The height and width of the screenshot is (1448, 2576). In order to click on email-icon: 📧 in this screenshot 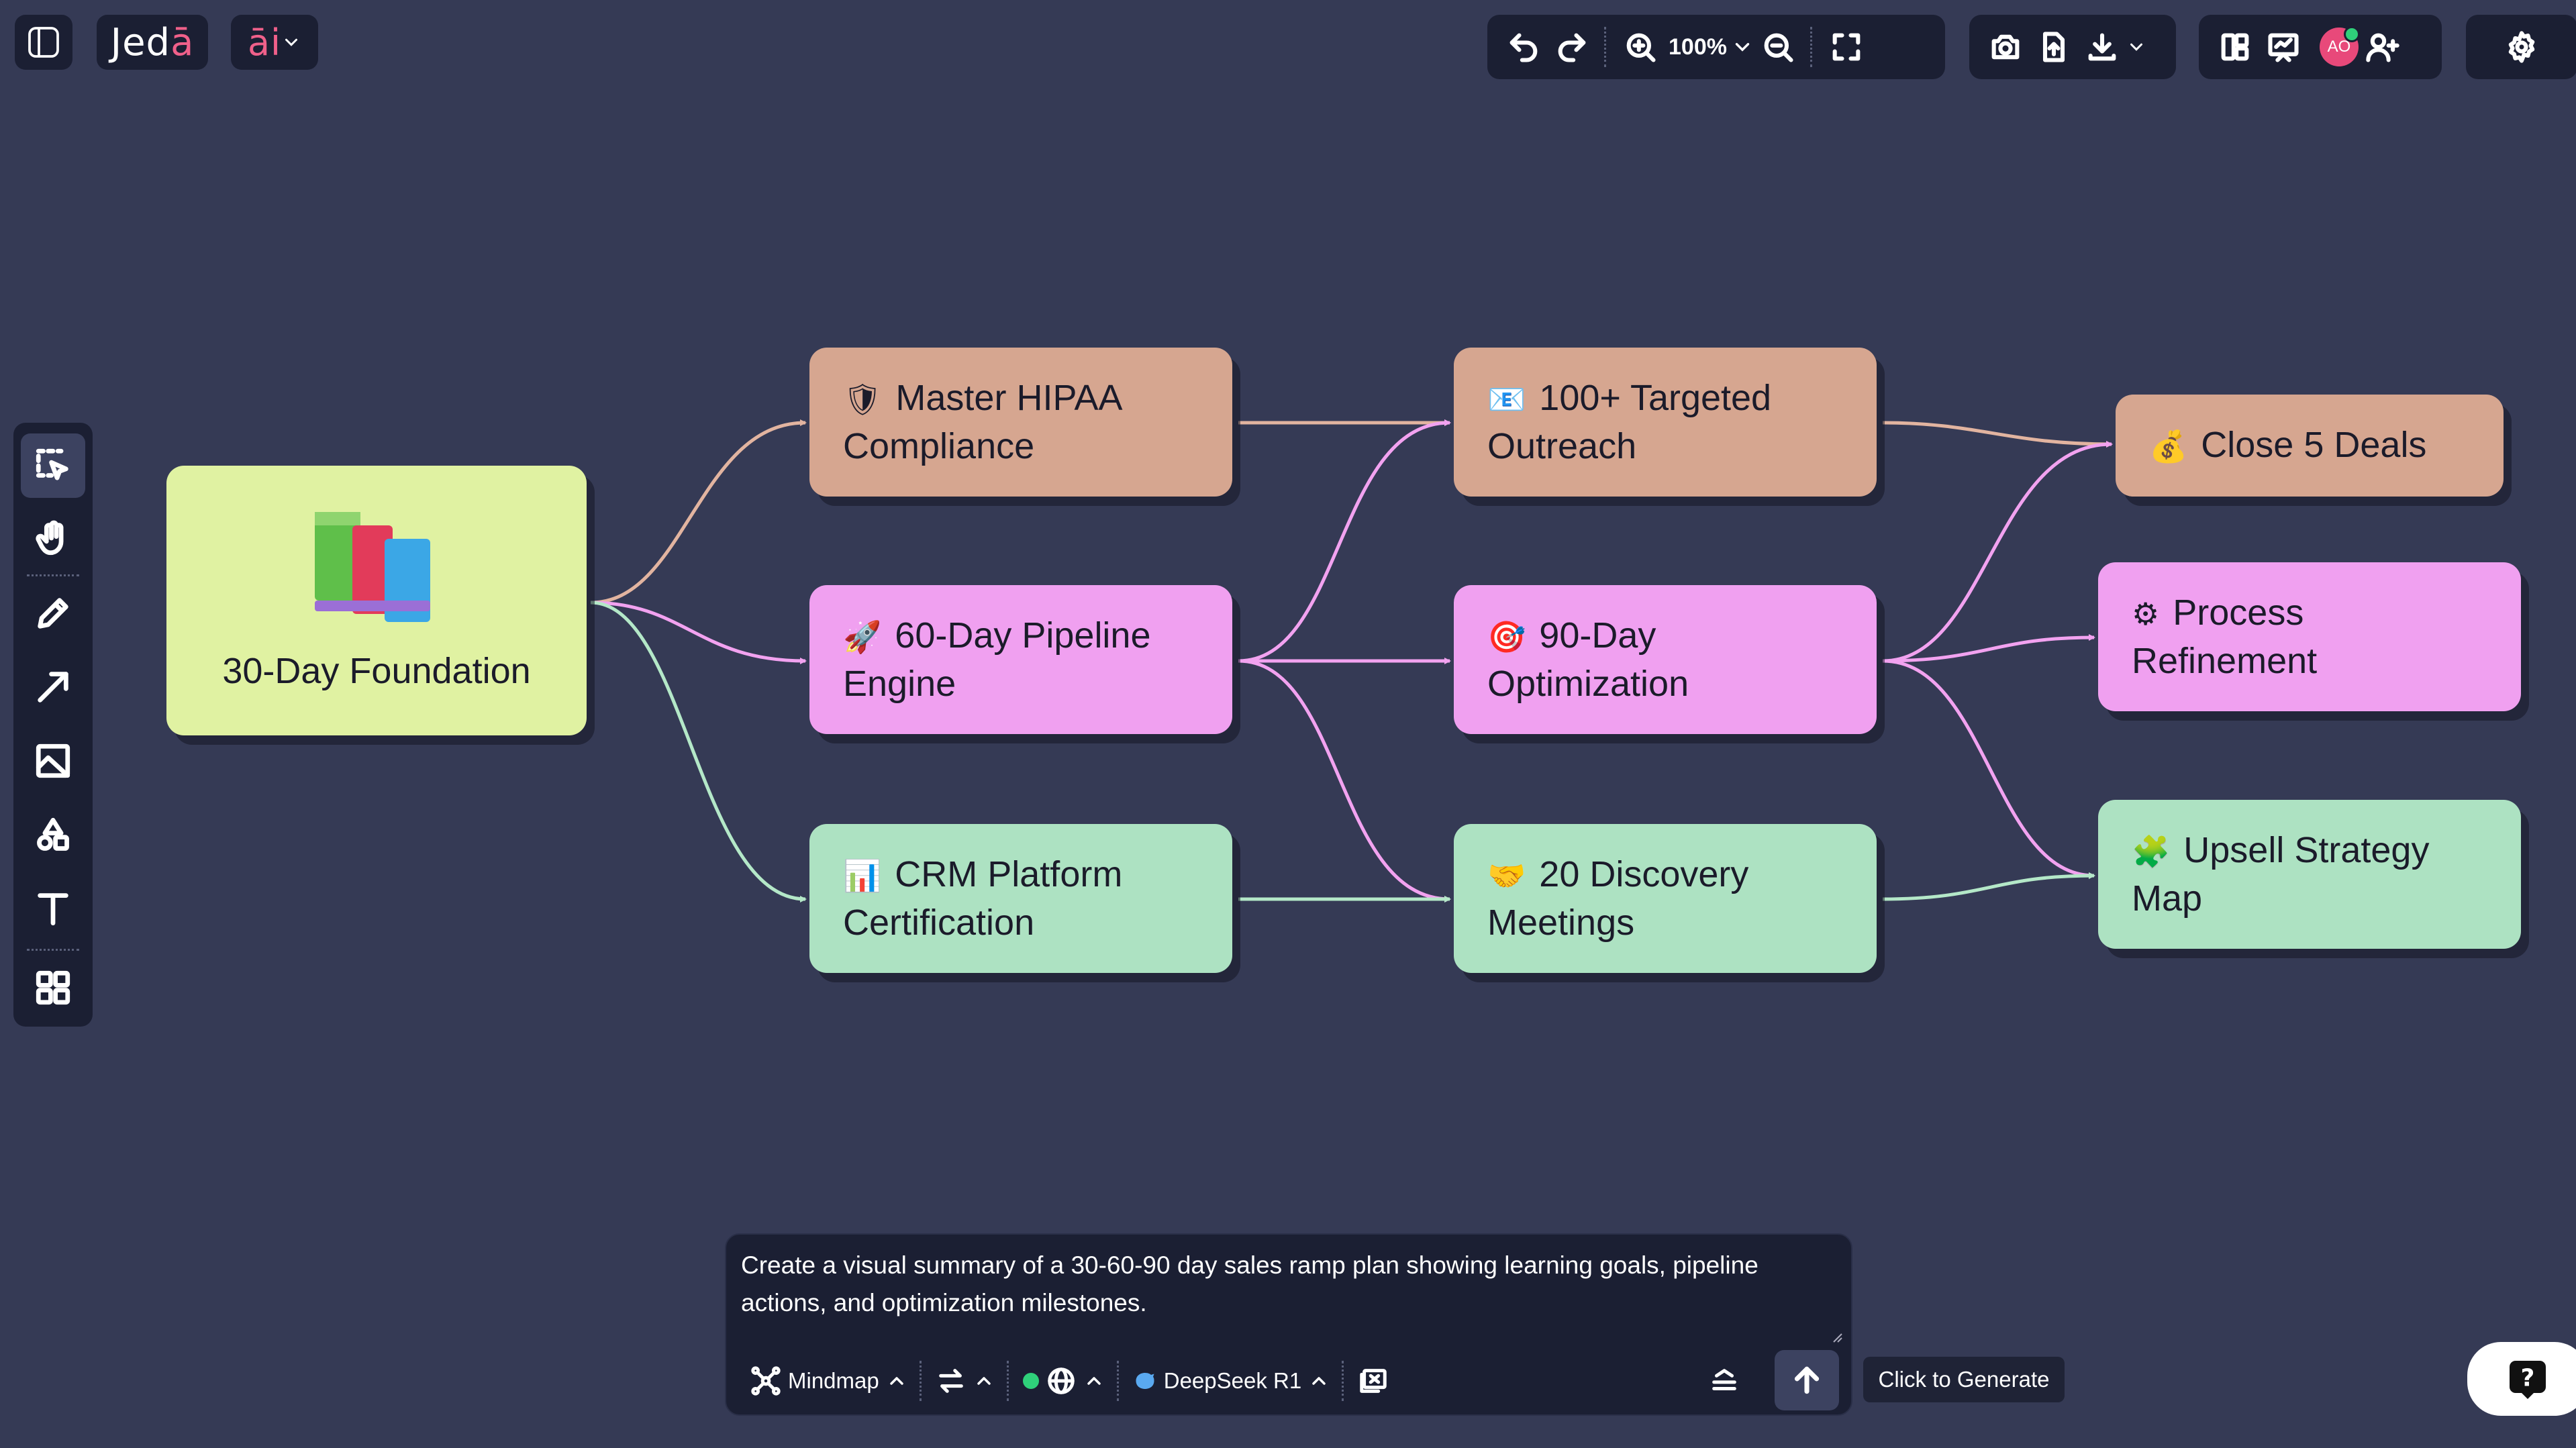, I will do `click(1506, 399)`.